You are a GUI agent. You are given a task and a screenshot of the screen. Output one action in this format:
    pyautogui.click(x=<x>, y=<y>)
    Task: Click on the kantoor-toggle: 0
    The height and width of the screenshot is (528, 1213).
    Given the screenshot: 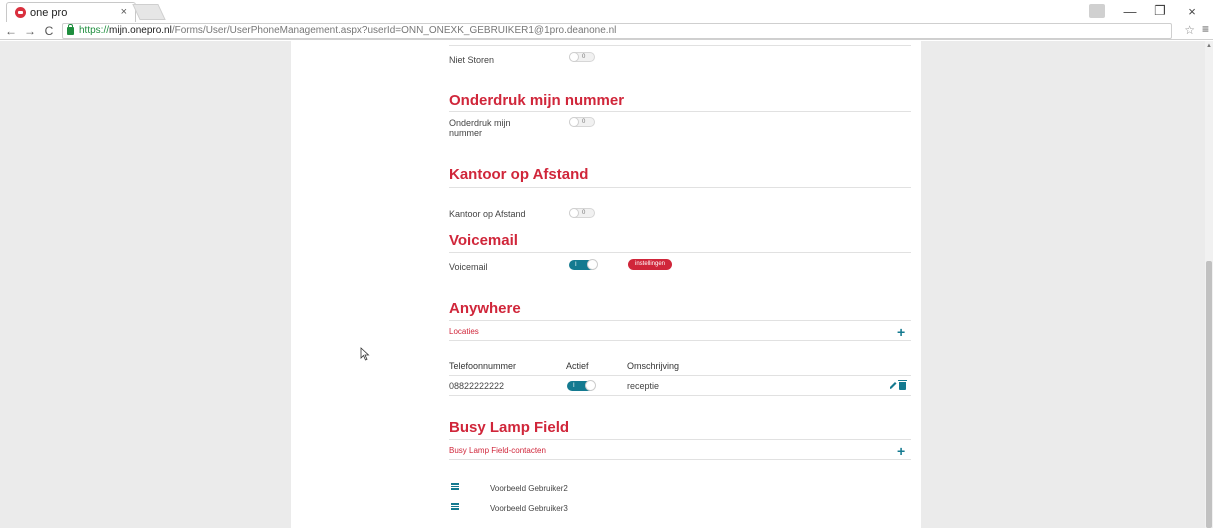 What is the action you would take?
    pyautogui.click(x=582, y=213)
    